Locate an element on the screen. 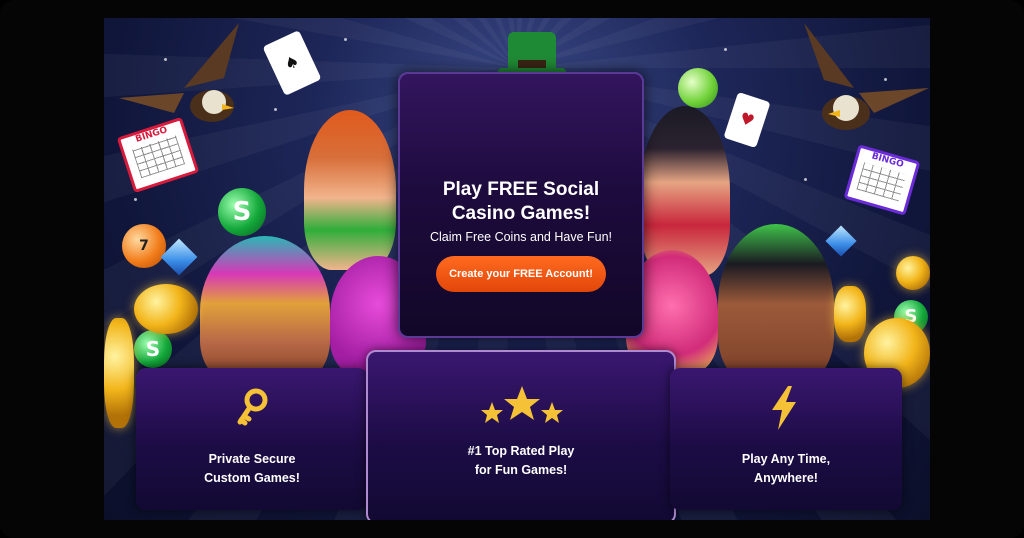 Image resolution: width=1024 pixels, height=538 pixels. green-bingo-ball is located at coordinates (698, 88).